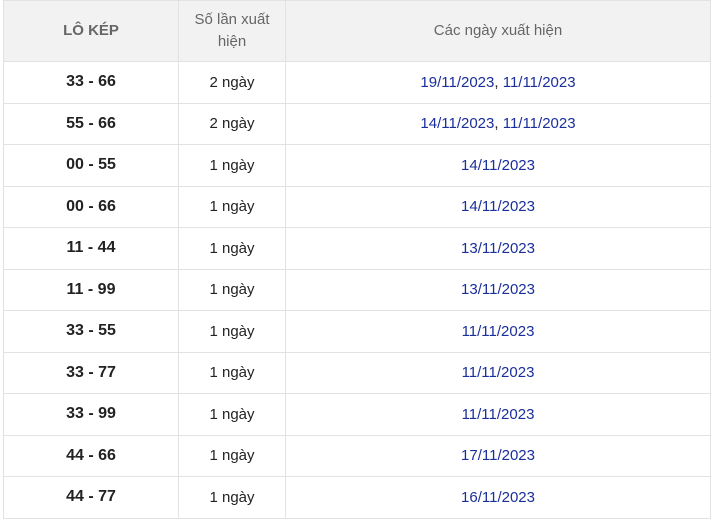 This screenshot has height=520, width=713. Describe the element at coordinates (91, 289) in the screenshot. I see `pair-cell: 11 - 99` at that location.